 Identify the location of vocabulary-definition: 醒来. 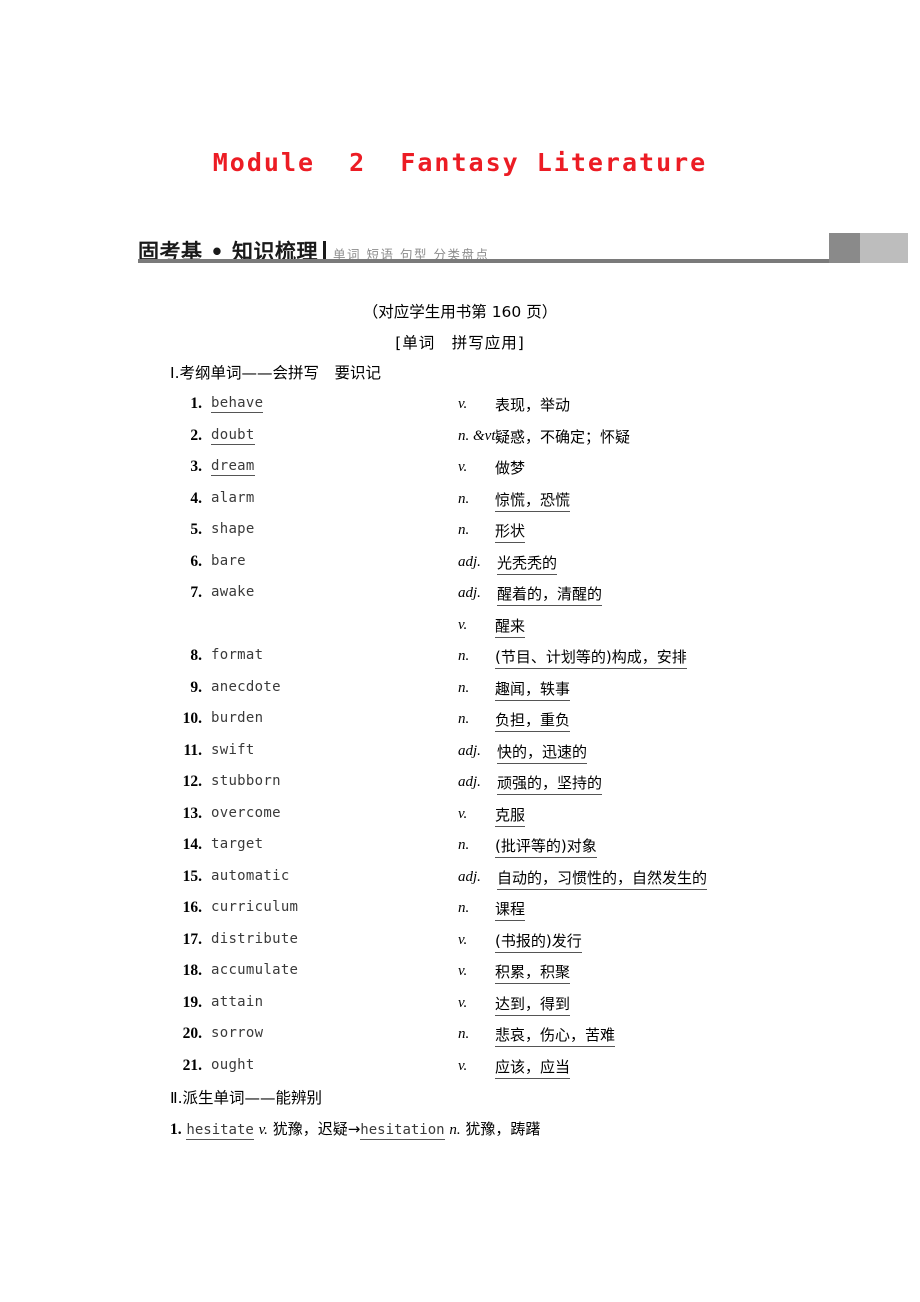
(510, 626).